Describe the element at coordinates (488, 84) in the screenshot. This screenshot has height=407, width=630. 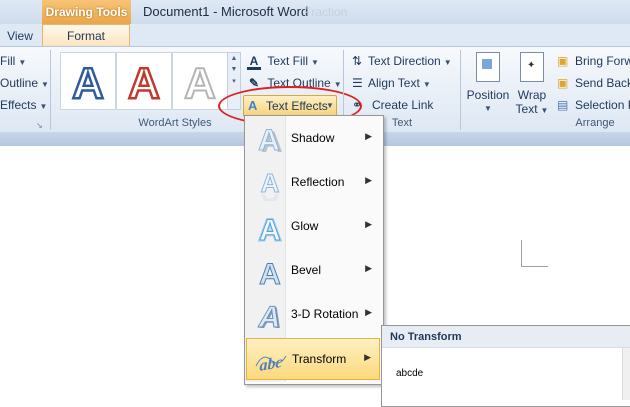
I see `position-button: Position ▼` at that location.